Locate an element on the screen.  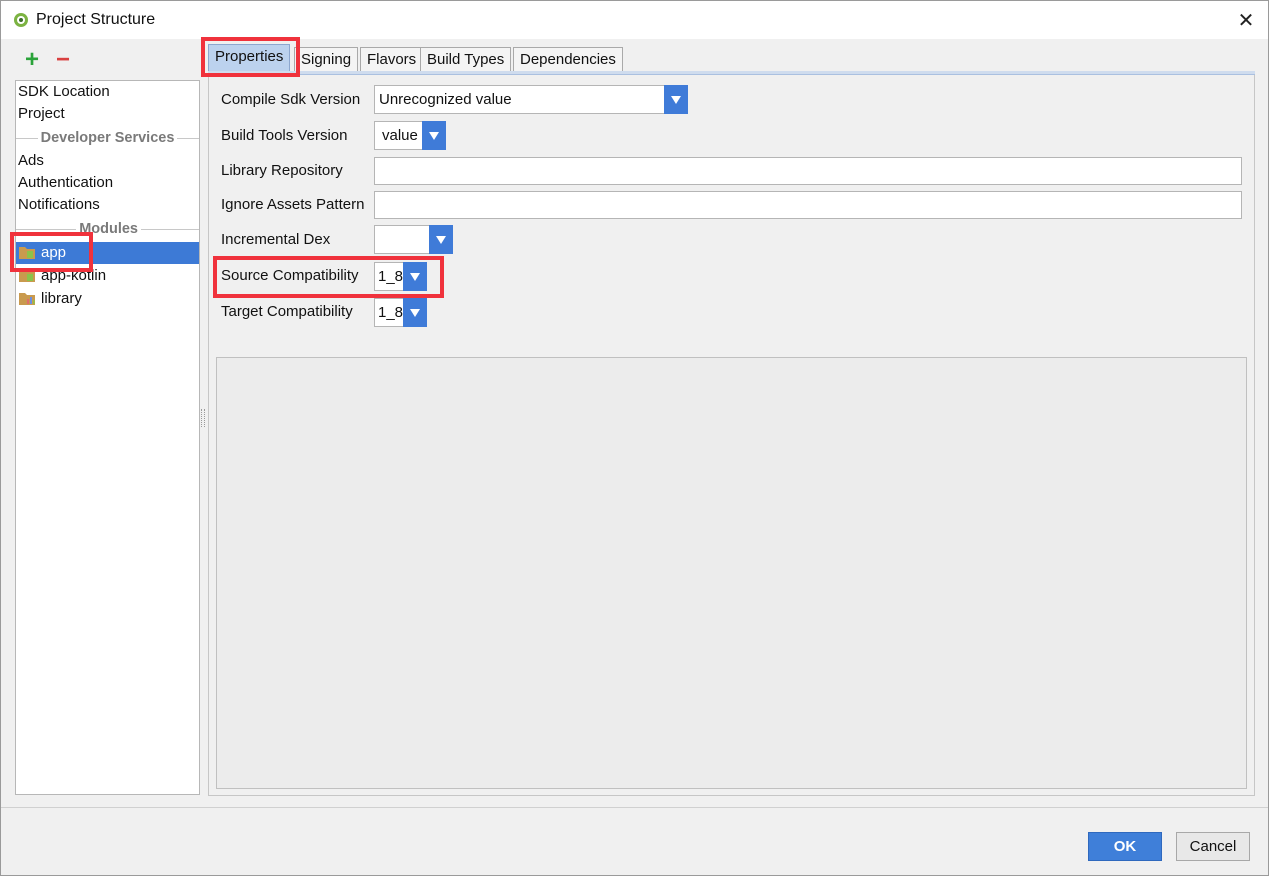
source-compatibility-combo: 1_8 is located at coordinates (400, 276).